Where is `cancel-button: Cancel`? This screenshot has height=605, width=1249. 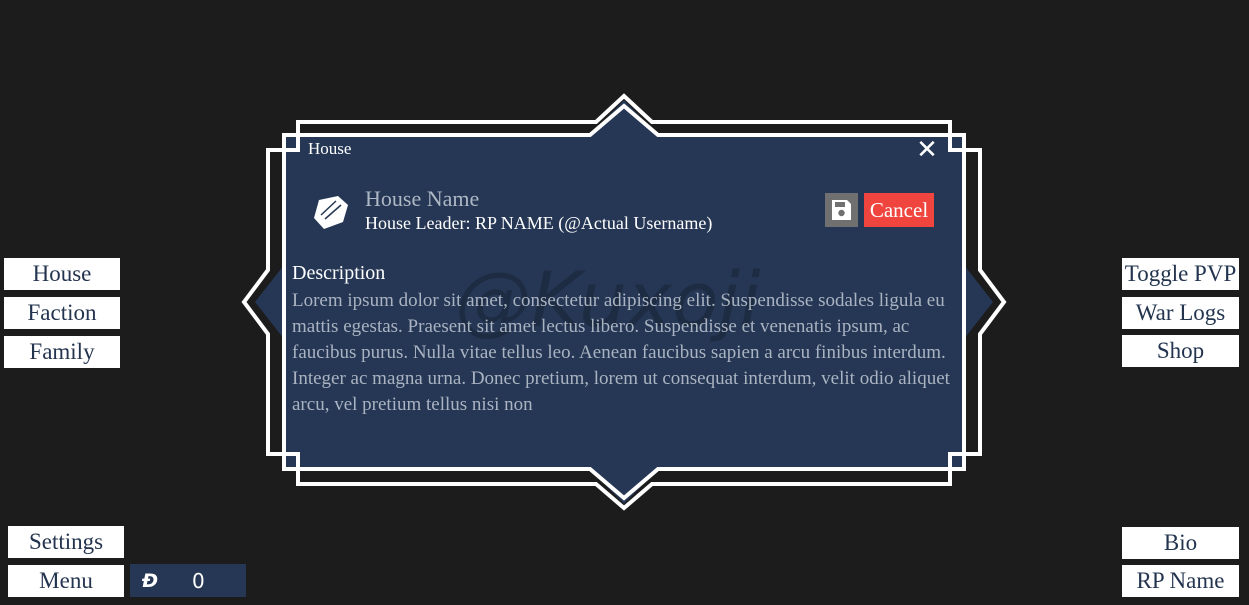 cancel-button: Cancel is located at coordinates (899, 210).